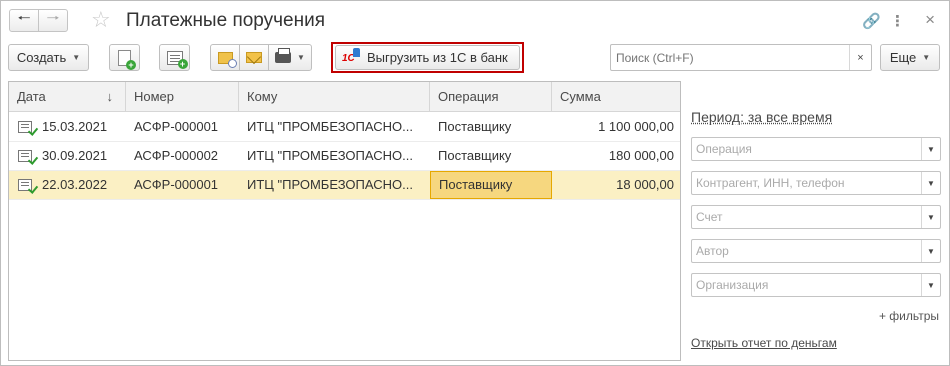 Image resolution: width=950 pixels, height=366 pixels. I want to click on arrow-left-icon: 🠐, so click(24, 18).